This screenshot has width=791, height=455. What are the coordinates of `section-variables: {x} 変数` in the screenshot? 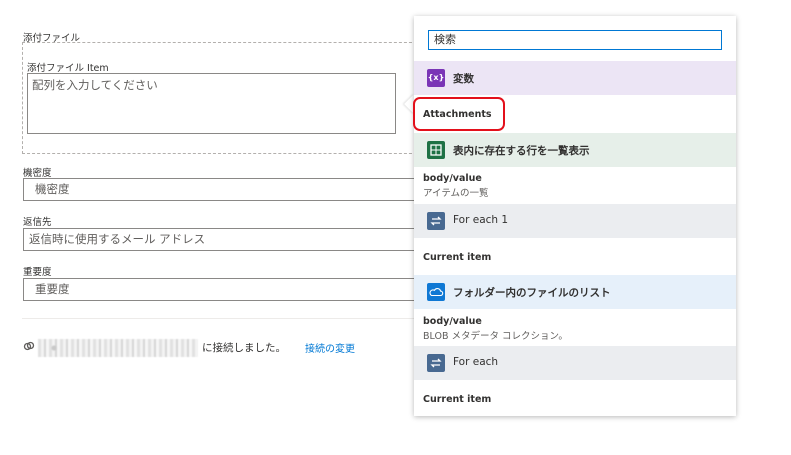 It's located at (575, 78).